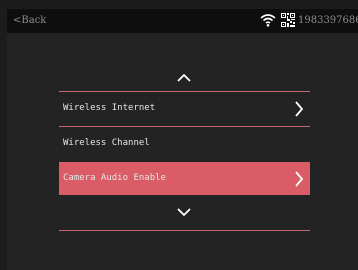 Image resolution: width=358 pixels, height=270 pixels. Describe the element at coordinates (184, 108) in the screenshot. I see `menu-item-wireless-internet: Wireless Internet` at that location.